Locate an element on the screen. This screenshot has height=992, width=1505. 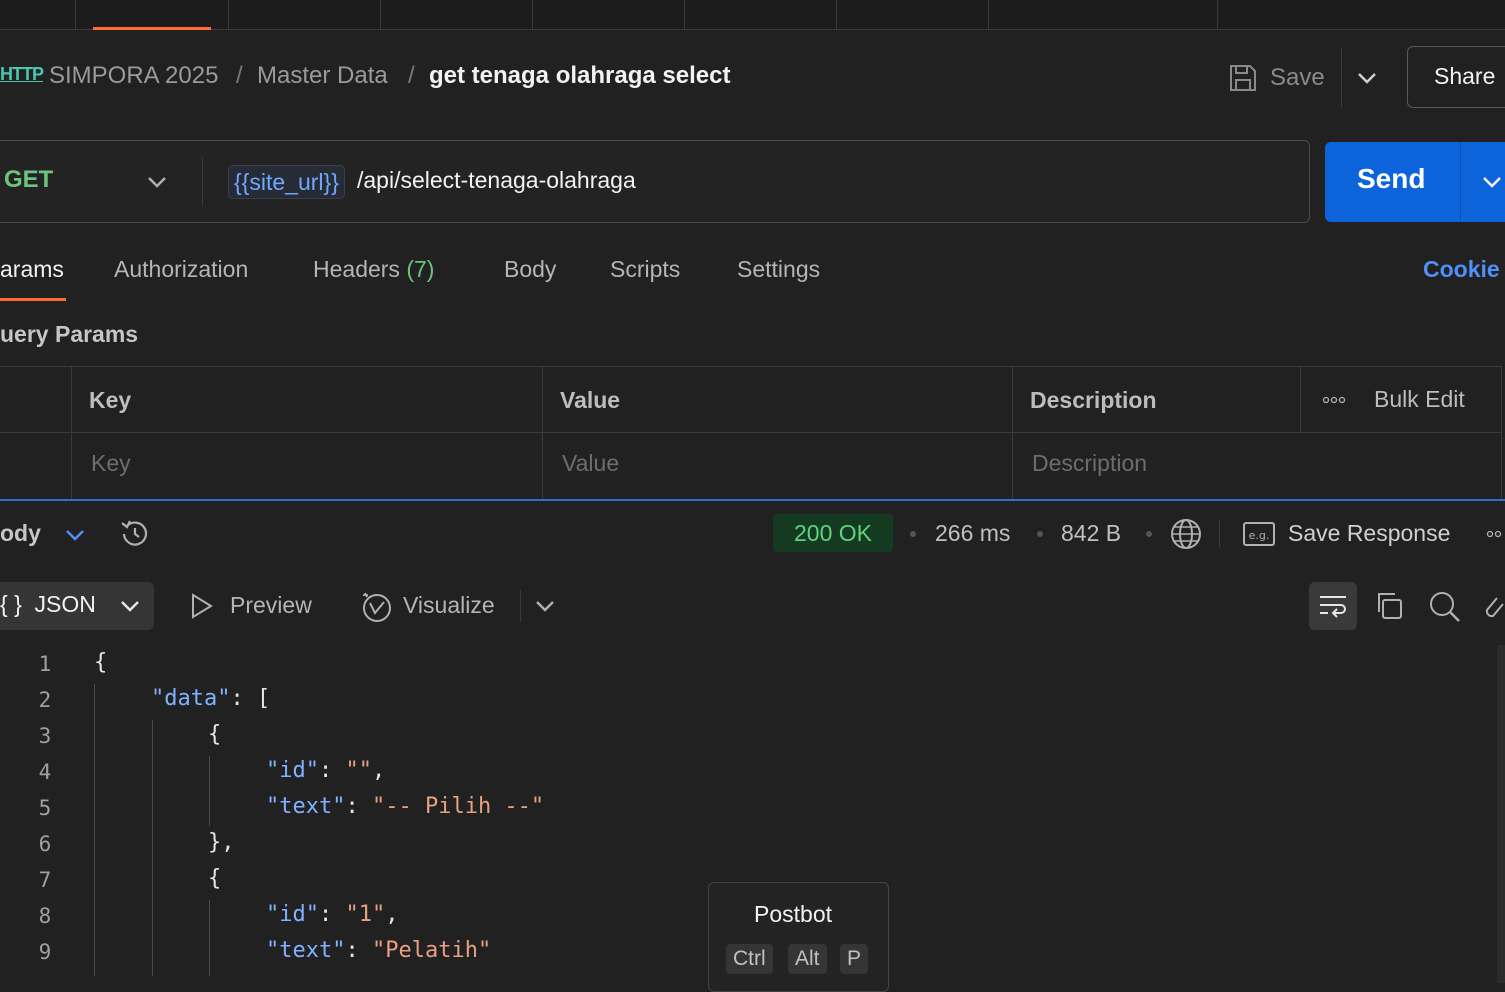
param-description-input: Description is located at coordinates (1089, 463).